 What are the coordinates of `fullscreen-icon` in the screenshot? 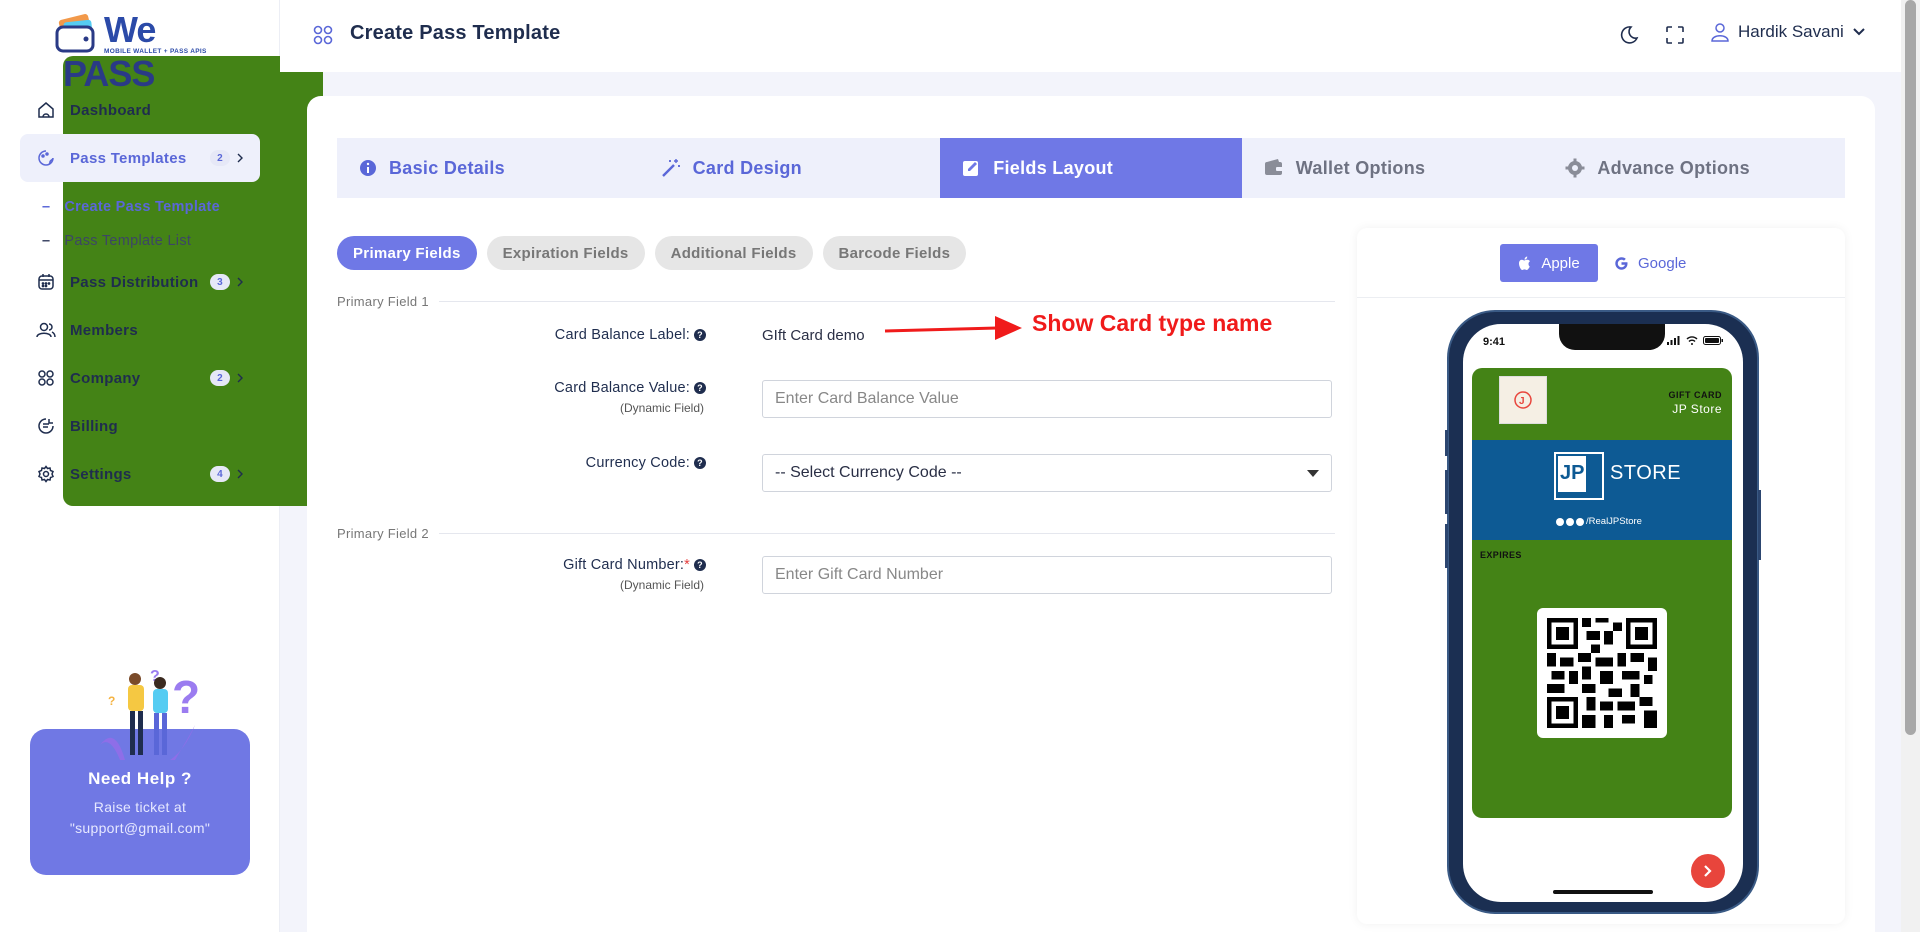 It's located at (1675, 35).